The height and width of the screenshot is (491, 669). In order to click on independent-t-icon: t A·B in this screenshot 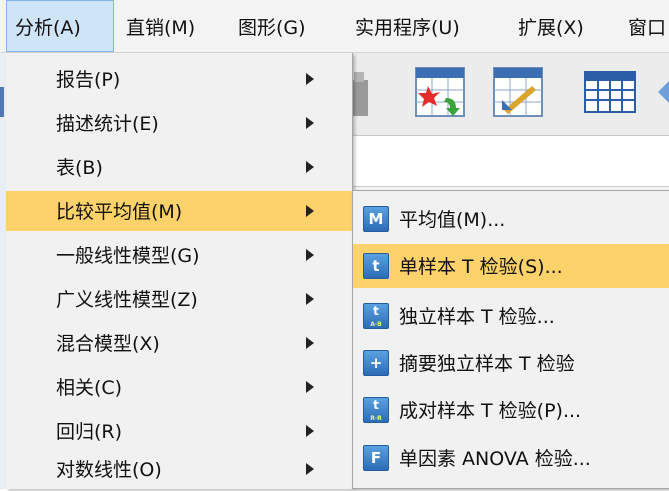, I will do `click(376, 316)`.